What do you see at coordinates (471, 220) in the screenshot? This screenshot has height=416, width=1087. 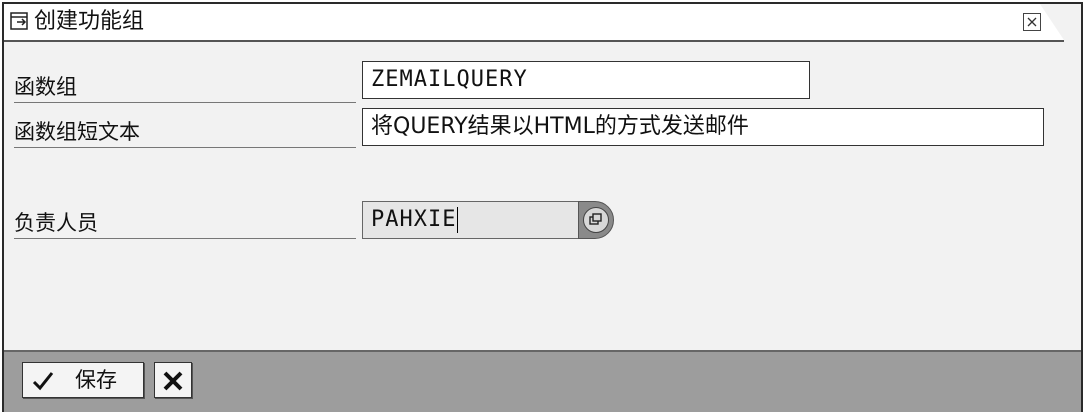 I see `person-responsible-input: PAHXIE` at bounding box center [471, 220].